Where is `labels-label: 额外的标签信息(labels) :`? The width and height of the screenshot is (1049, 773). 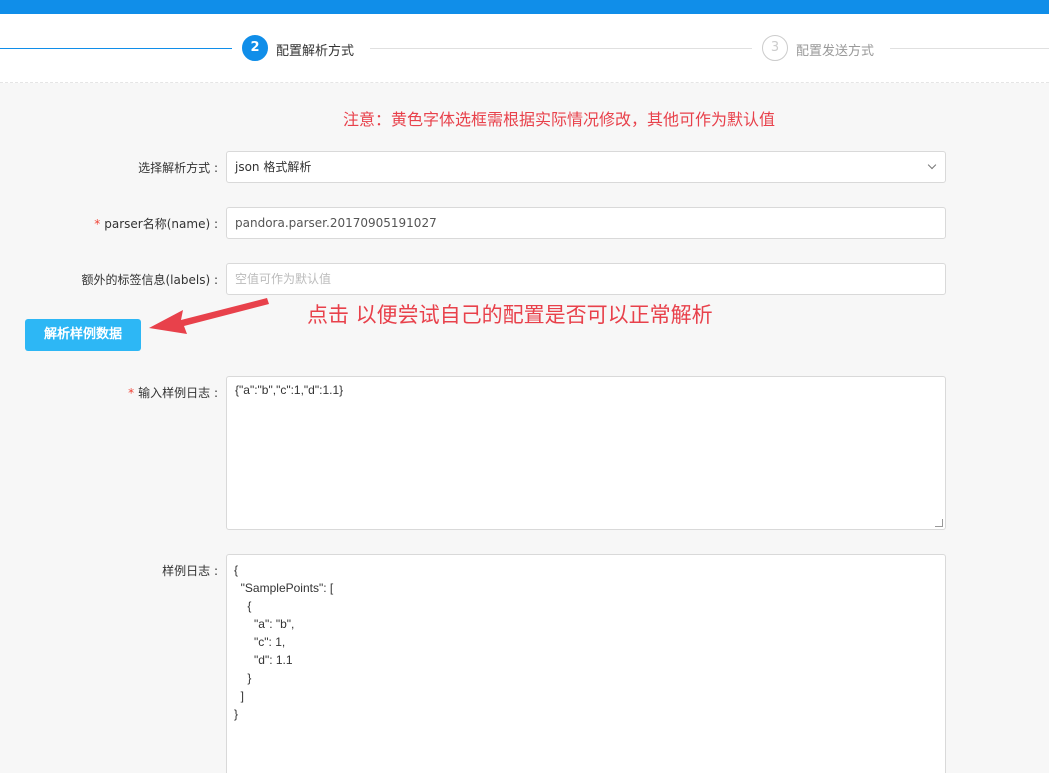 labels-label: 额外的标签信息(labels) : is located at coordinates (150, 280).